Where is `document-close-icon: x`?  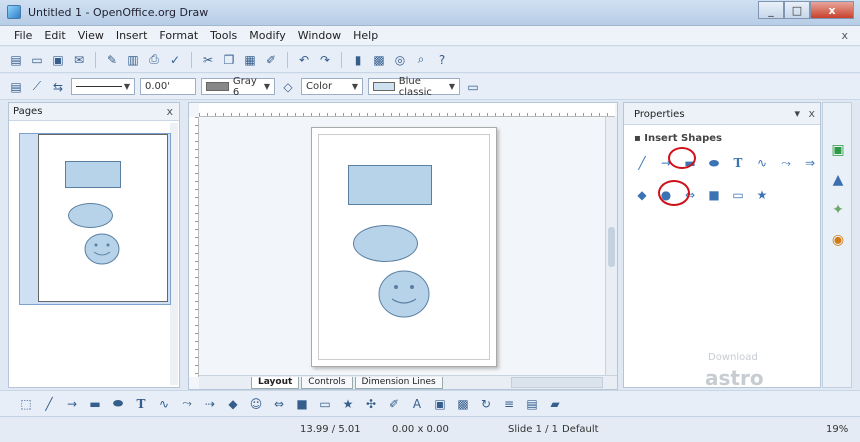
document-close-icon: x is located at coordinates (844, 35).